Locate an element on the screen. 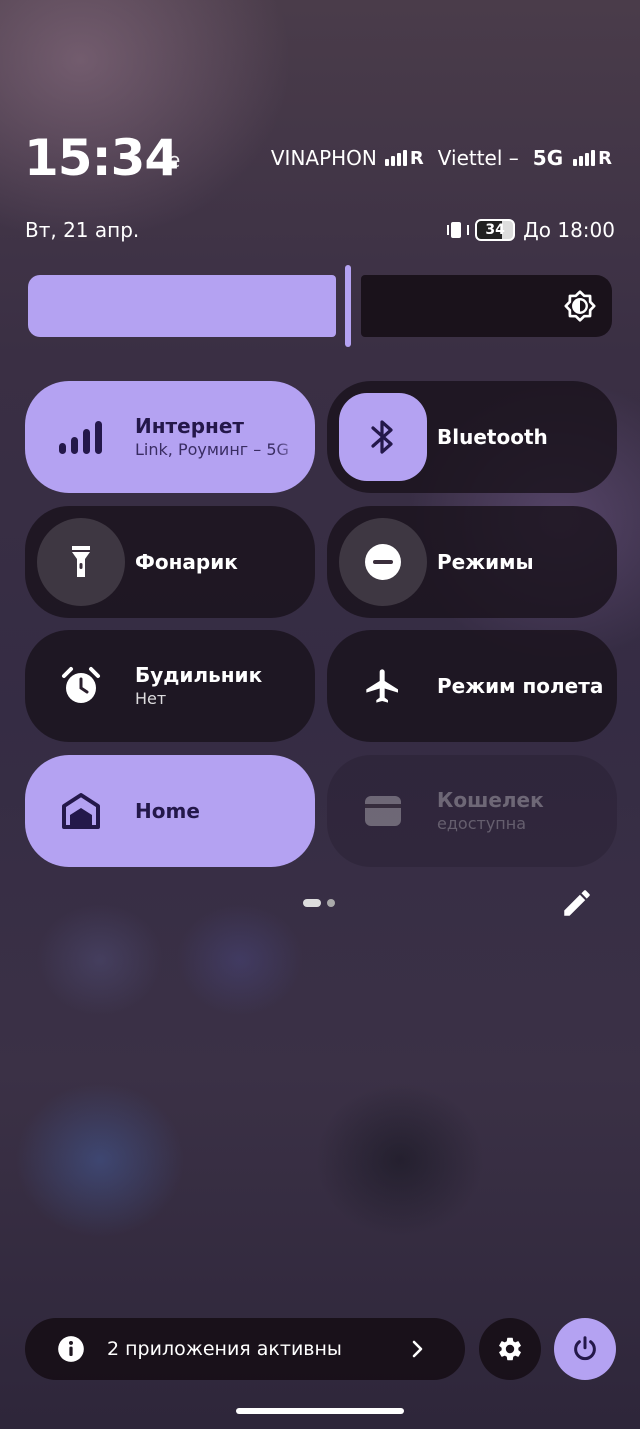  alarm-until: До 18:00 is located at coordinates (569, 230).